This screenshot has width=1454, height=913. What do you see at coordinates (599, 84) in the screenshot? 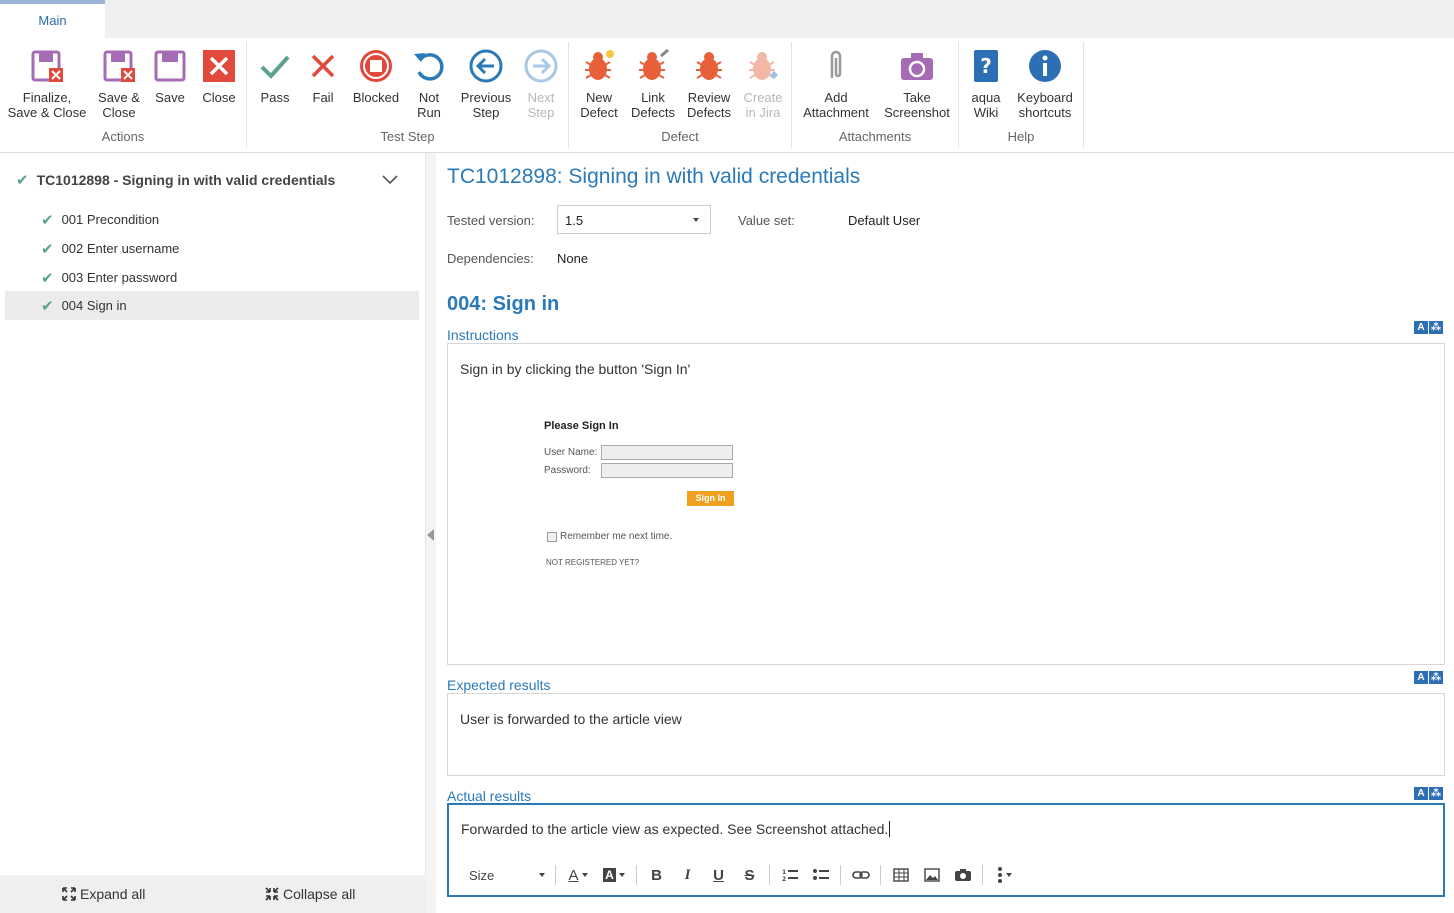
I see `new-defect-button: New Defect` at bounding box center [599, 84].